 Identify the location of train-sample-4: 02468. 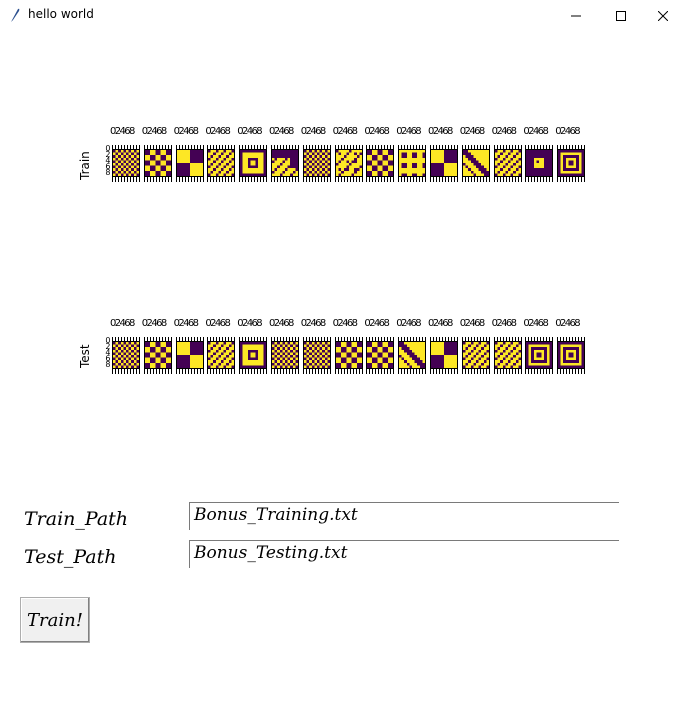
(220, 151).